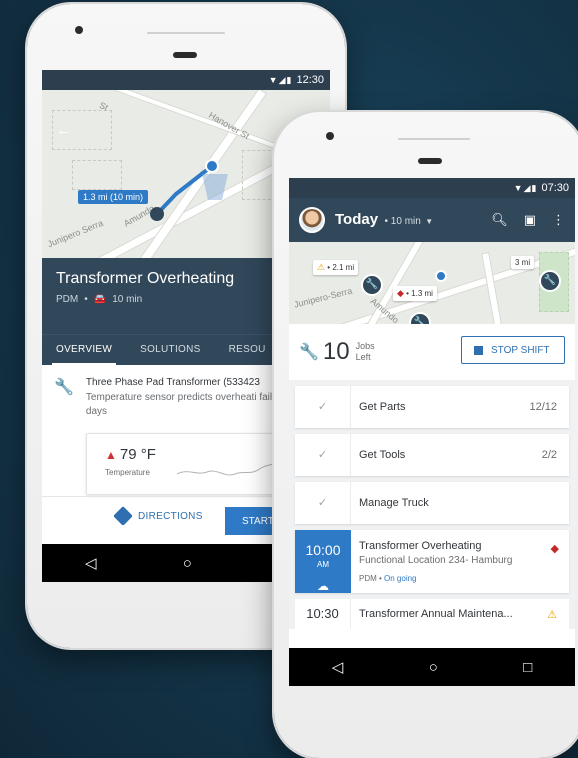  Describe the element at coordinates (527, 667) in the screenshot. I see `nav-recents-icon: □` at that location.